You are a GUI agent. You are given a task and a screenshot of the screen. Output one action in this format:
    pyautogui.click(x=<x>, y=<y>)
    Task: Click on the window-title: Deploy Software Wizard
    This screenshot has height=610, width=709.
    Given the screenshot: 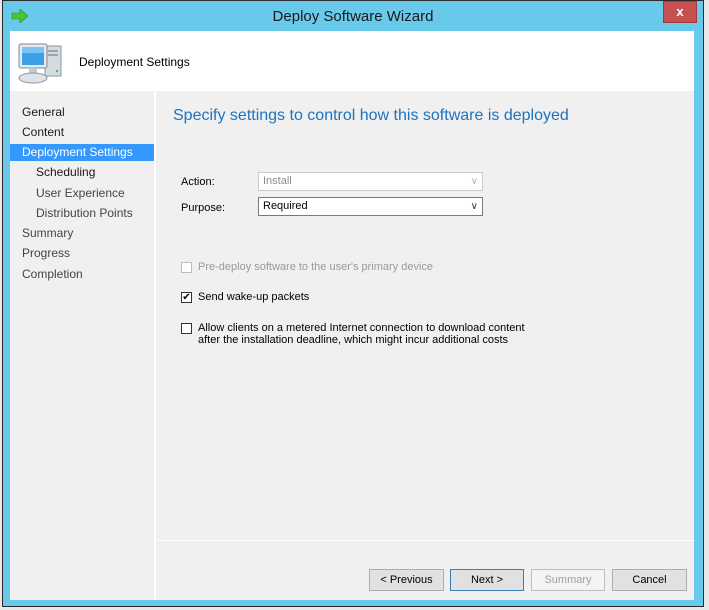 What is the action you would take?
    pyautogui.click(x=353, y=16)
    